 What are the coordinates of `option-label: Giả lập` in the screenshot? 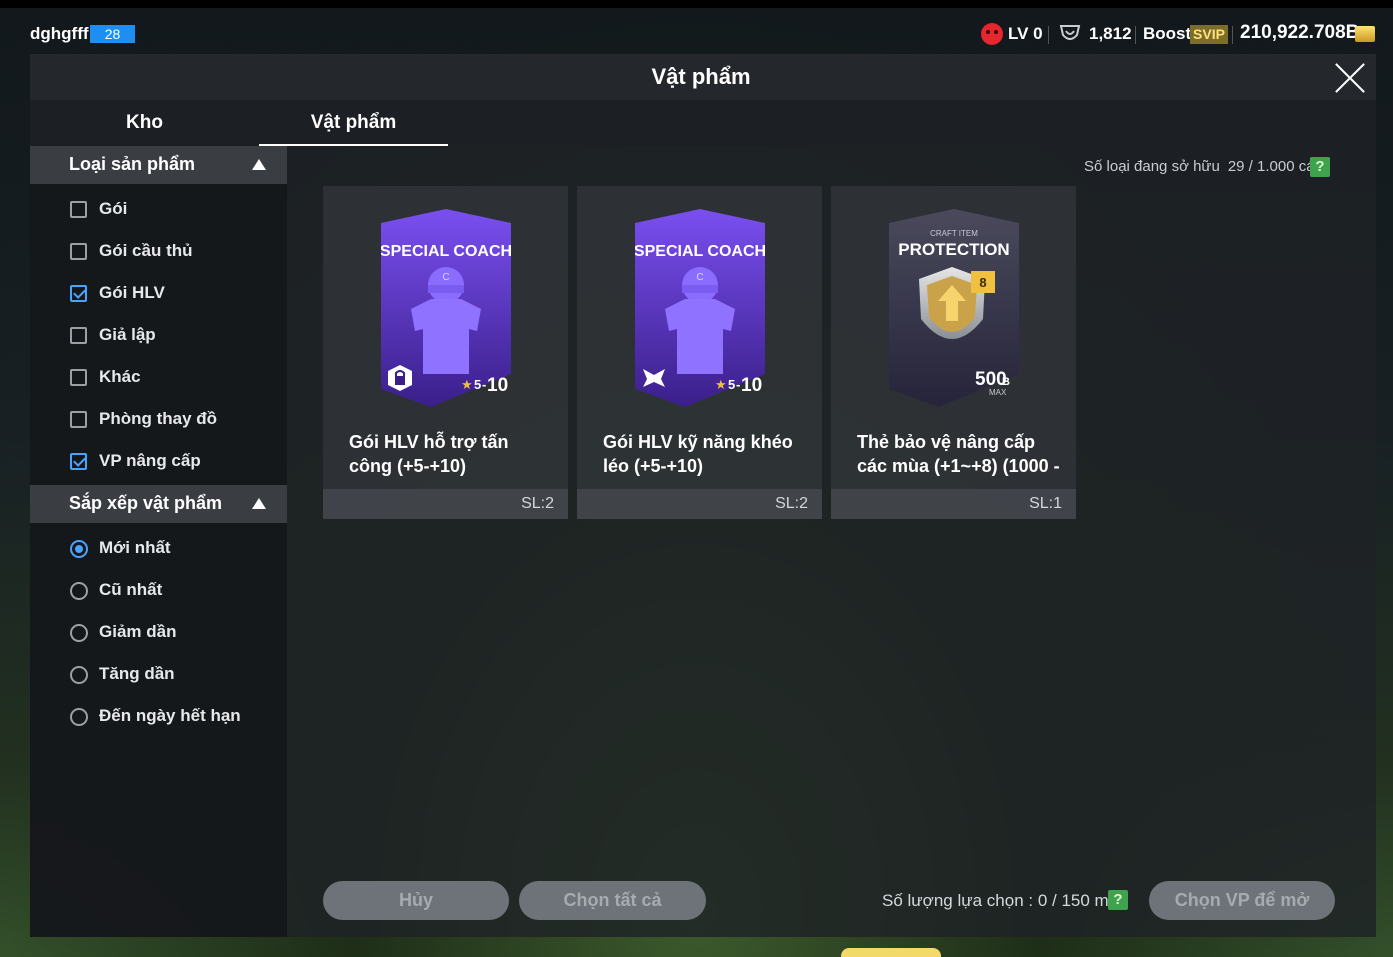 It's located at (127, 334).